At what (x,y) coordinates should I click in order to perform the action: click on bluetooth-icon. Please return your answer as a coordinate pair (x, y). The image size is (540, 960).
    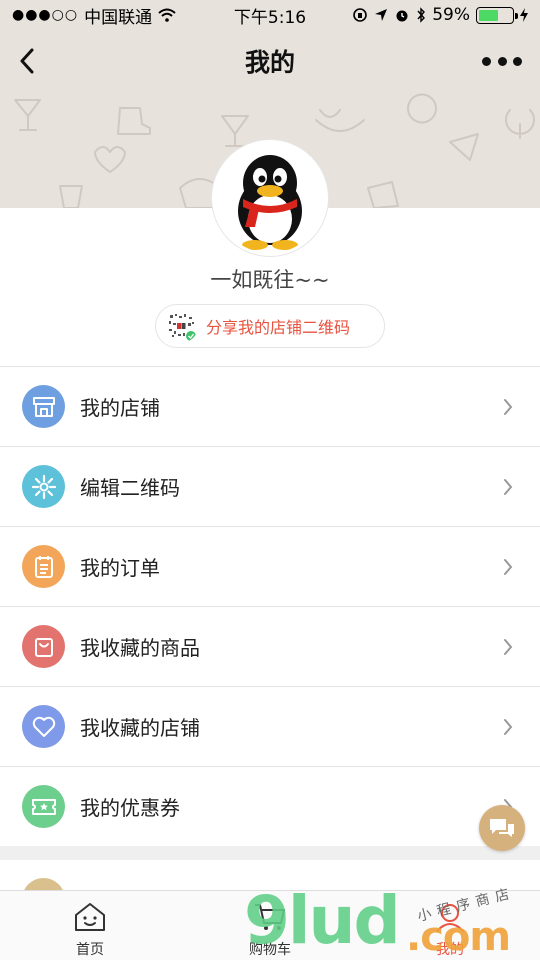
    Looking at the image, I should click on (421, 15).